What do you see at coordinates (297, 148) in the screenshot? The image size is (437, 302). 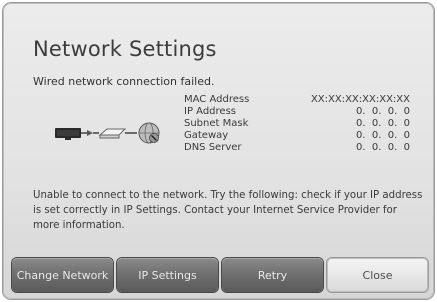 I see `info-row-dns: DNS Server 0. 0. 0. 0` at bounding box center [297, 148].